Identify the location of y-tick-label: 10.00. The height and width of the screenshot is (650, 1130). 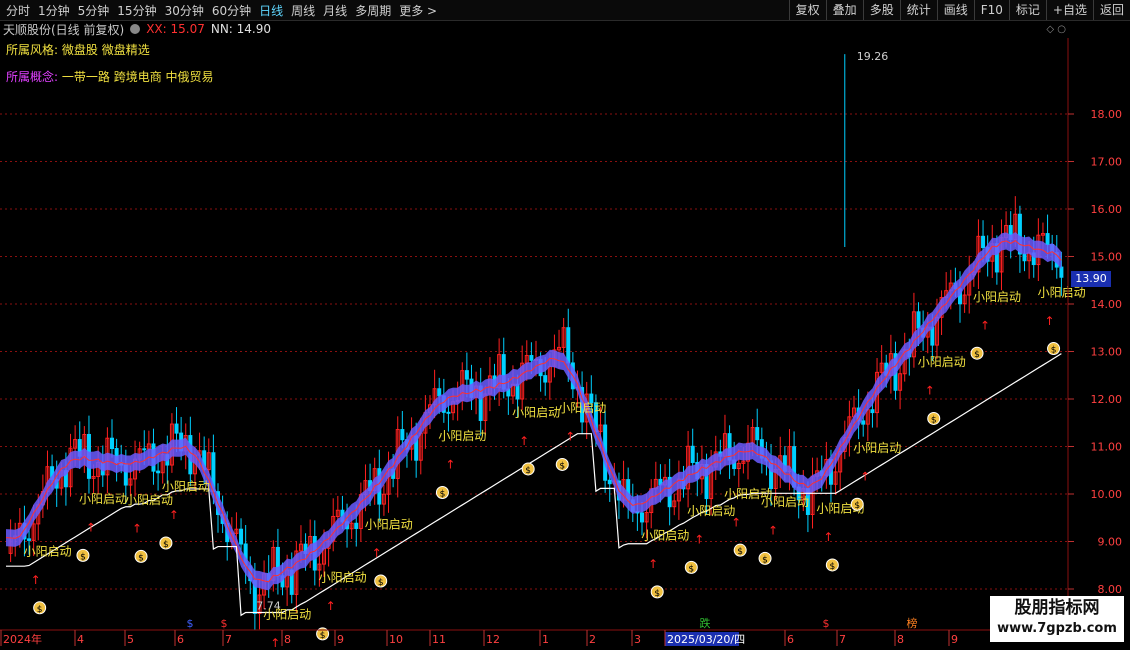
(1107, 494).